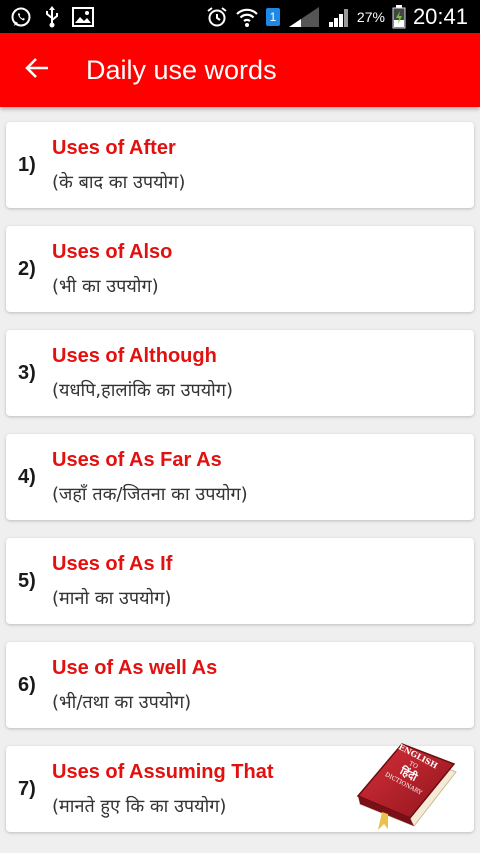 The height and width of the screenshot is (853, 480). I want to click on battery-icon, so click(399, 17).